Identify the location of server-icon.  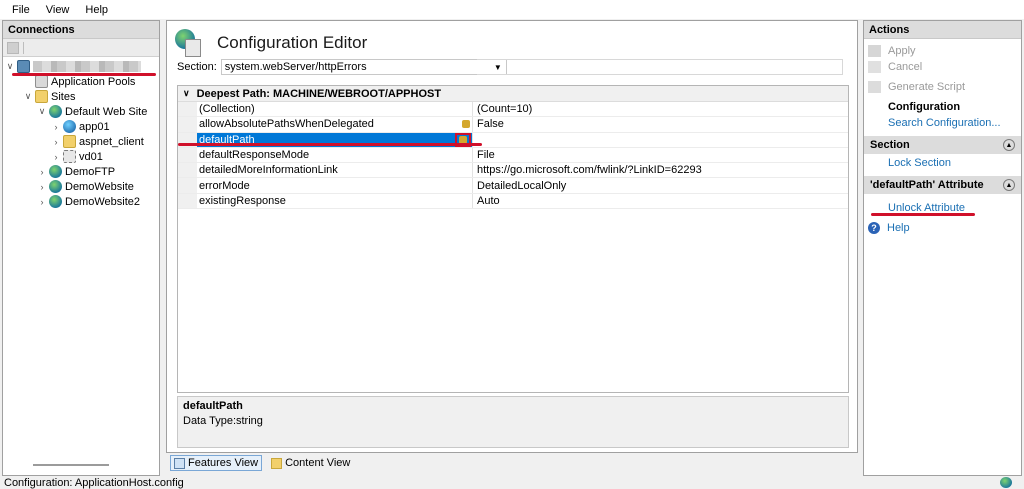
(23, 66).